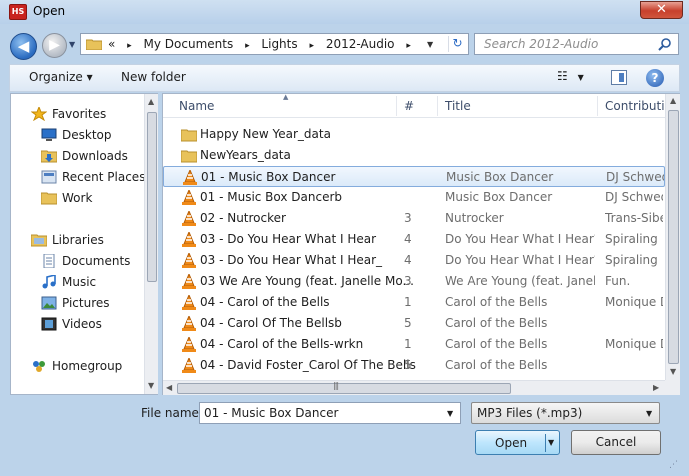  Describe the element at coordinates (344, 387) in the screenshot. I see `horizontal-scroll-thumb` at that location.